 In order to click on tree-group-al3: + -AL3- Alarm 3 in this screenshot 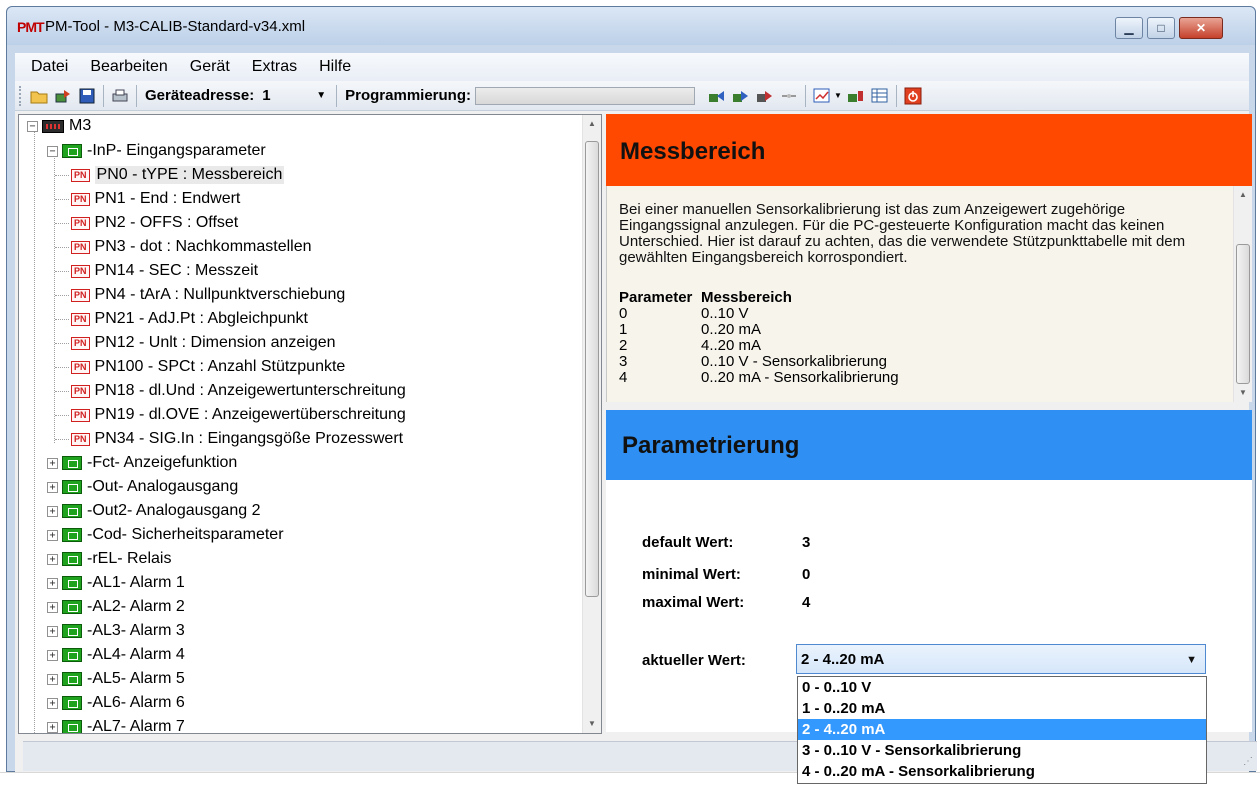, I will do `click(116, 631)`.